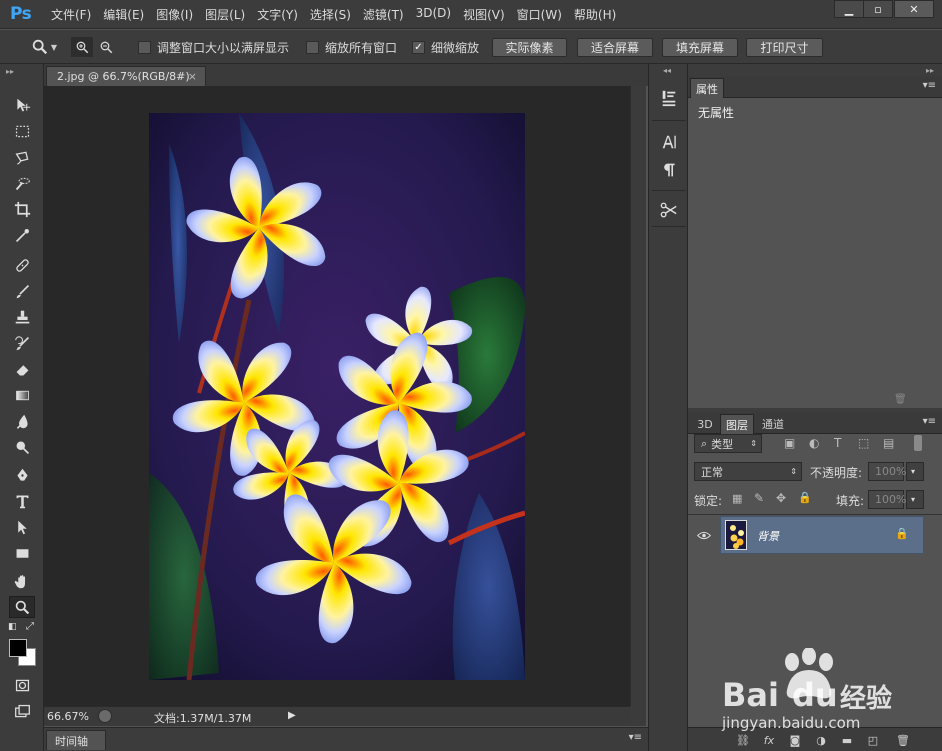  Describe the element at coordinates (915, 471) in the screenshot. I see `opacity-dropdown-icon: ▾` at that location.